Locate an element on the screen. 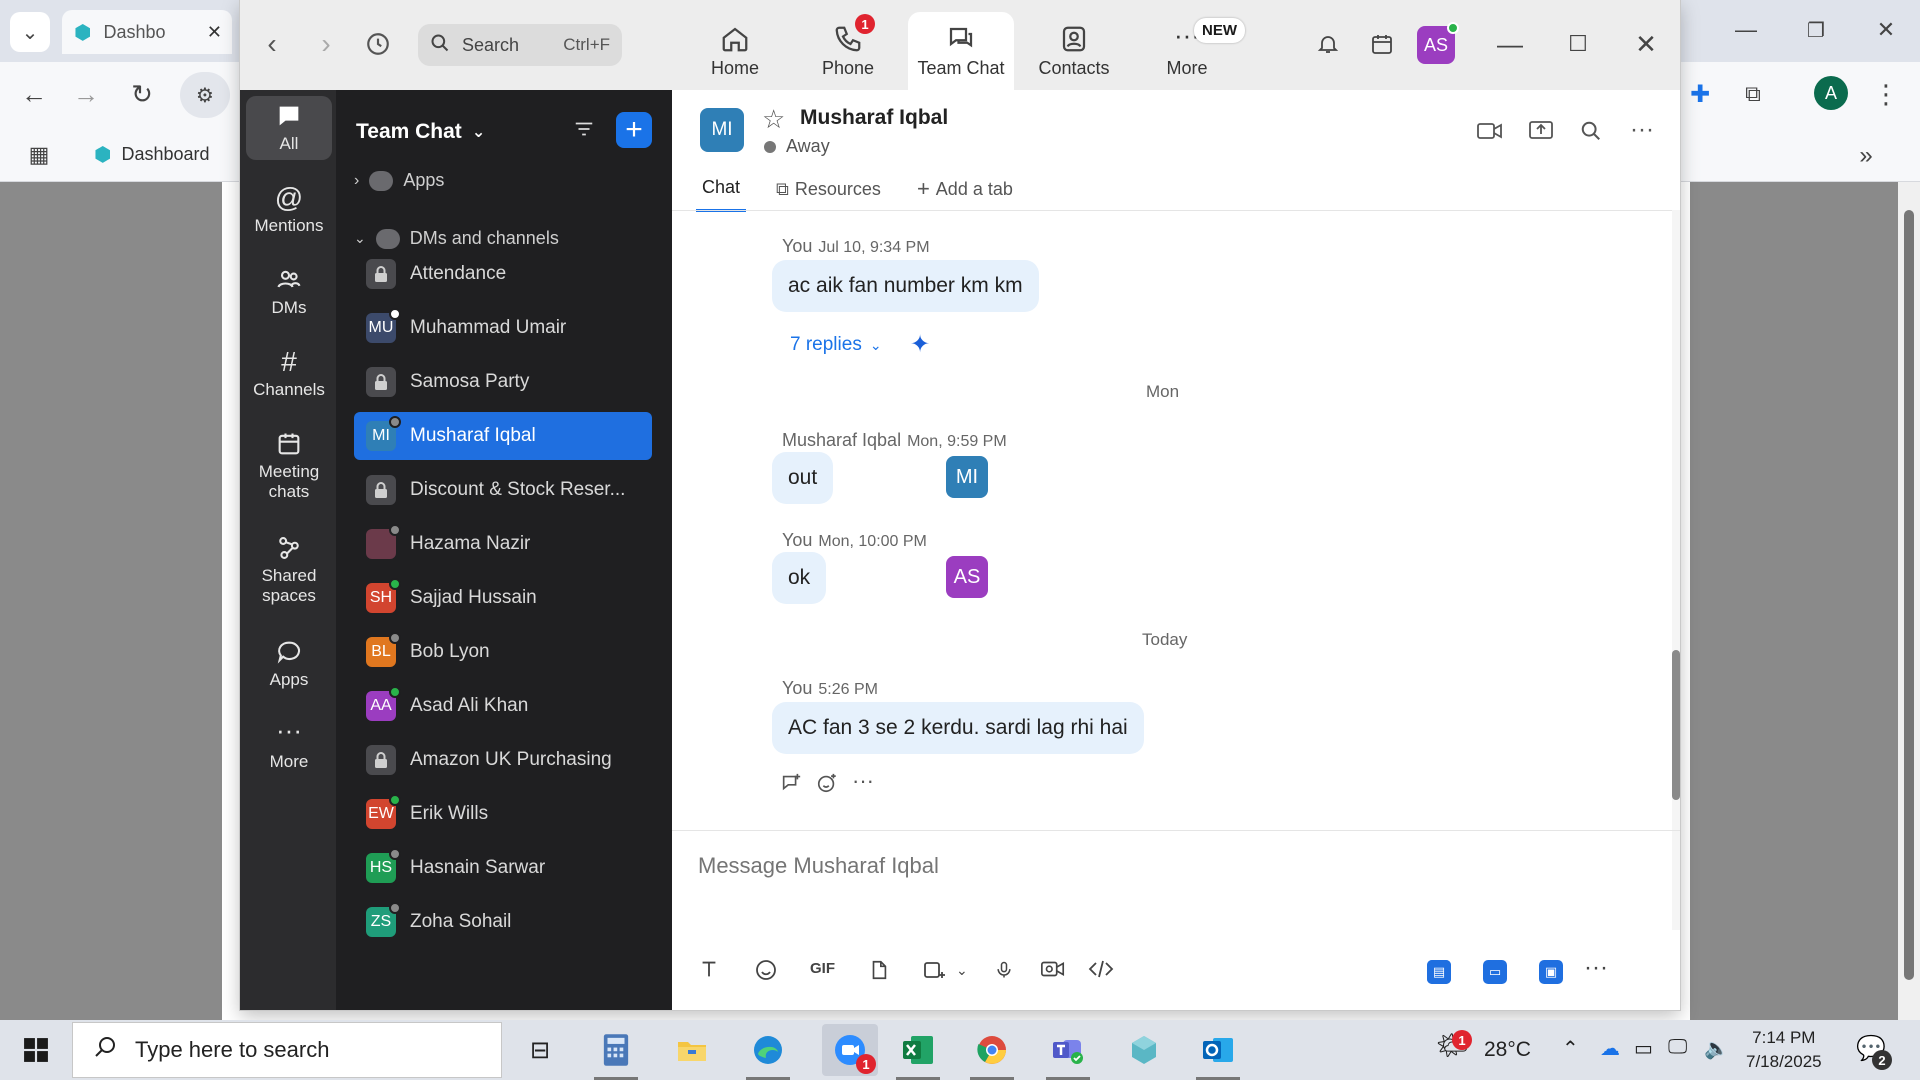 The width and height of the screenshot is (1920, 1080). section-dms-channels: ⌄ DMs and channels is located at coordinates (456, 238).